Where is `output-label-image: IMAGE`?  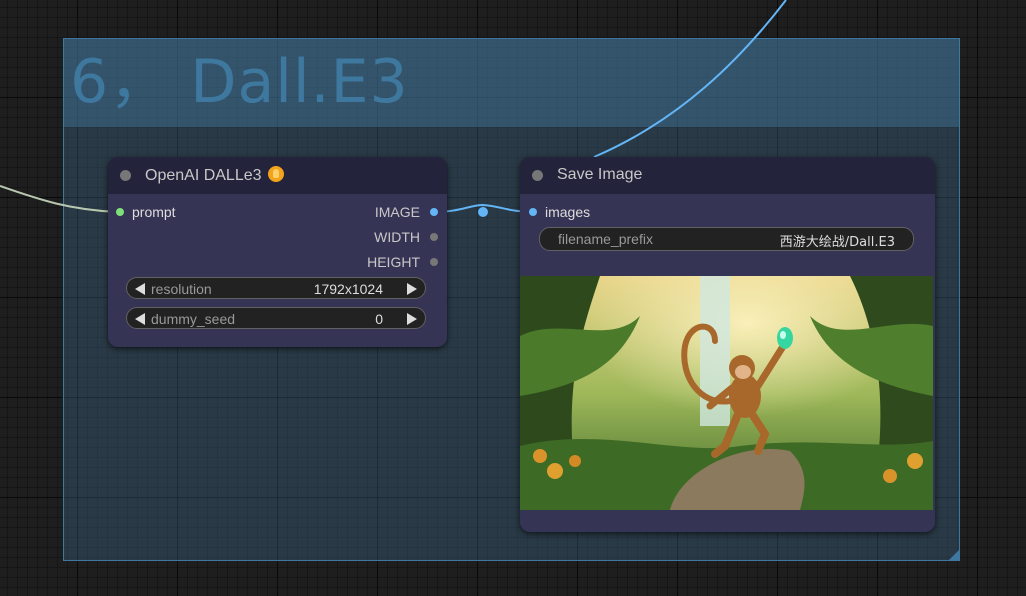
output-label-image: IMAGE is located at coordinates (397, 212).